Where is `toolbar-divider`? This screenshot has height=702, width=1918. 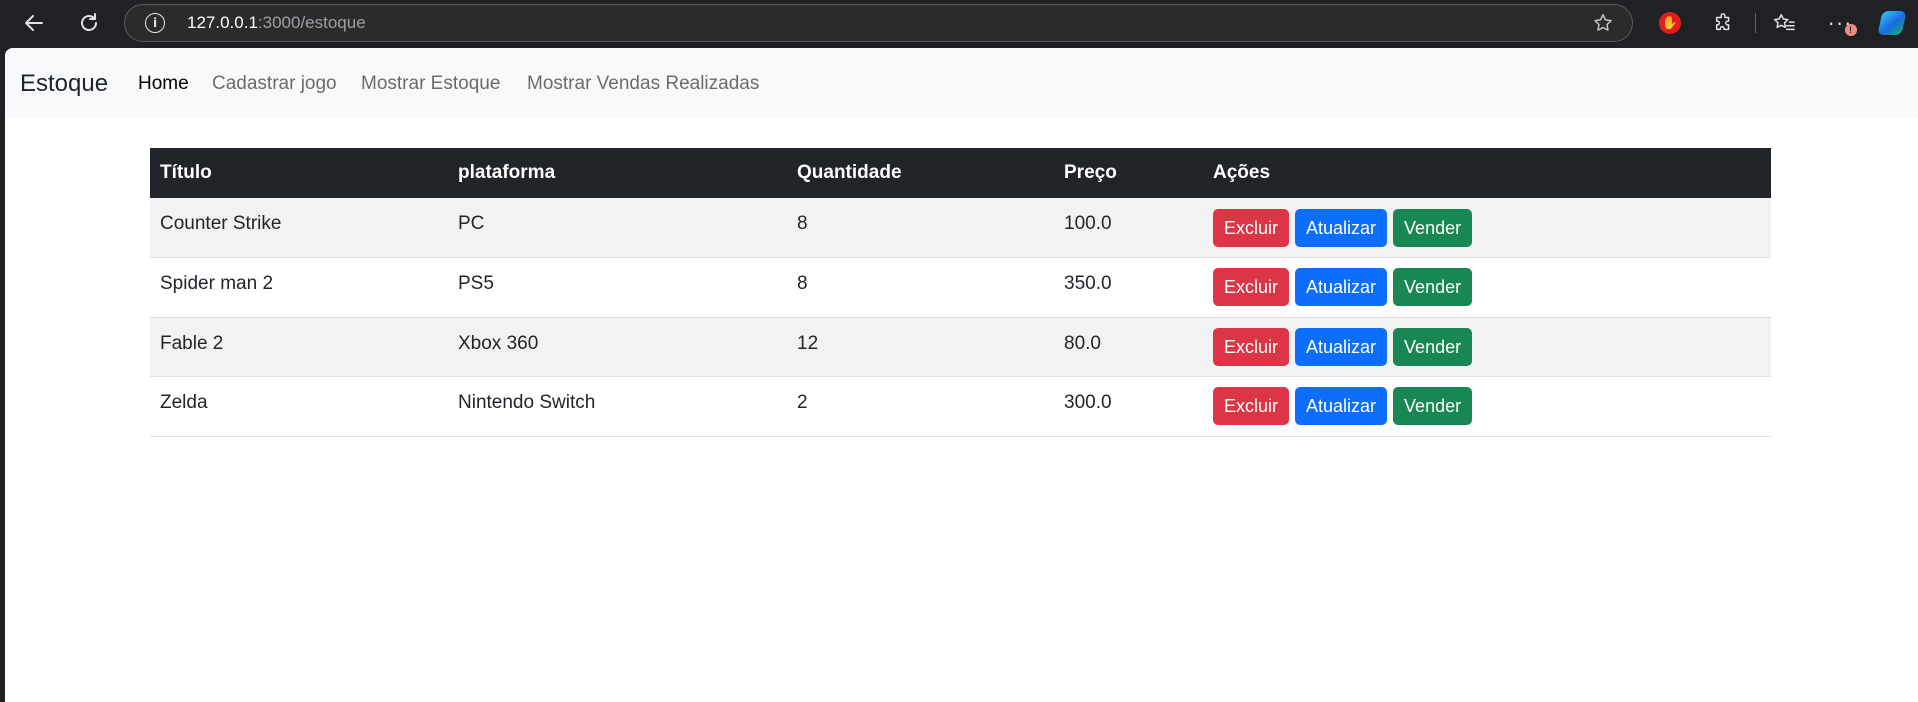 toolbar-divider is located at coordinates (1755, 23).